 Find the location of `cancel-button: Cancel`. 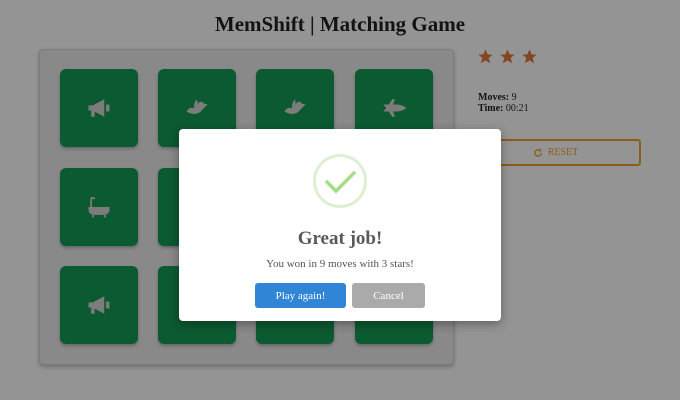

cancel-button: Cancel is located at coordinates (388, 295).